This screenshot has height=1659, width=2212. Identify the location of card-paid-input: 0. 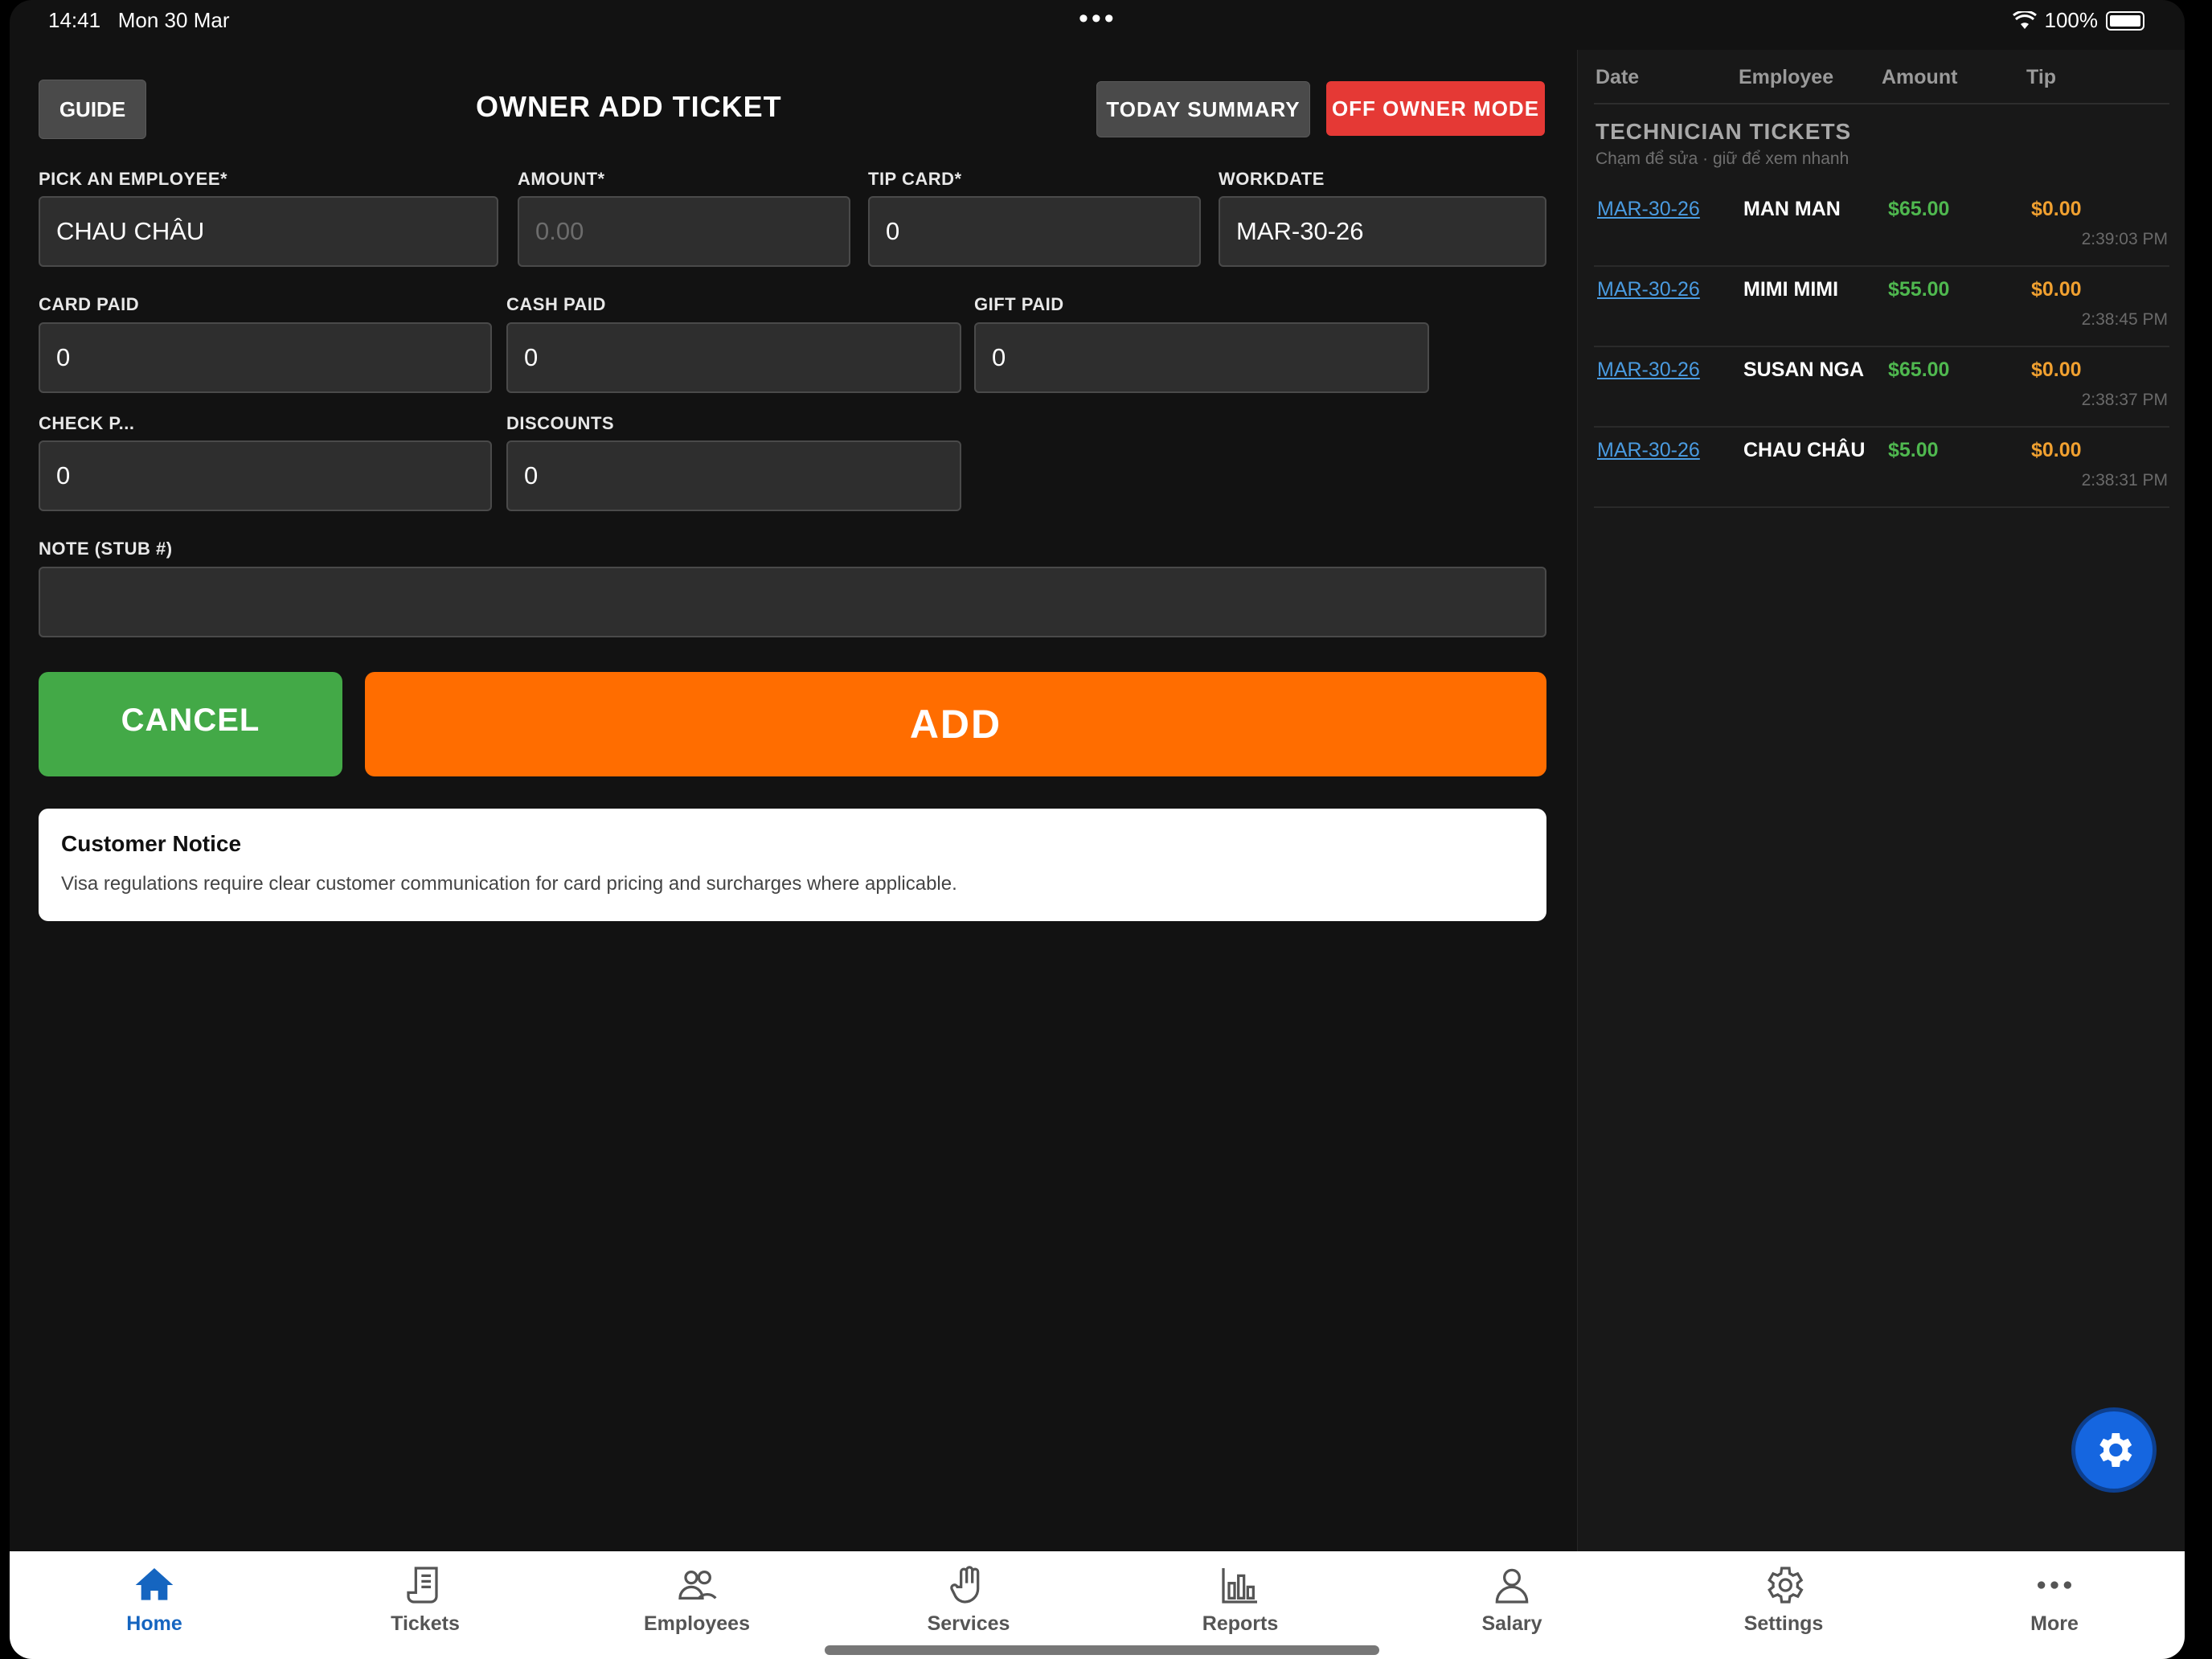
(265, 357).